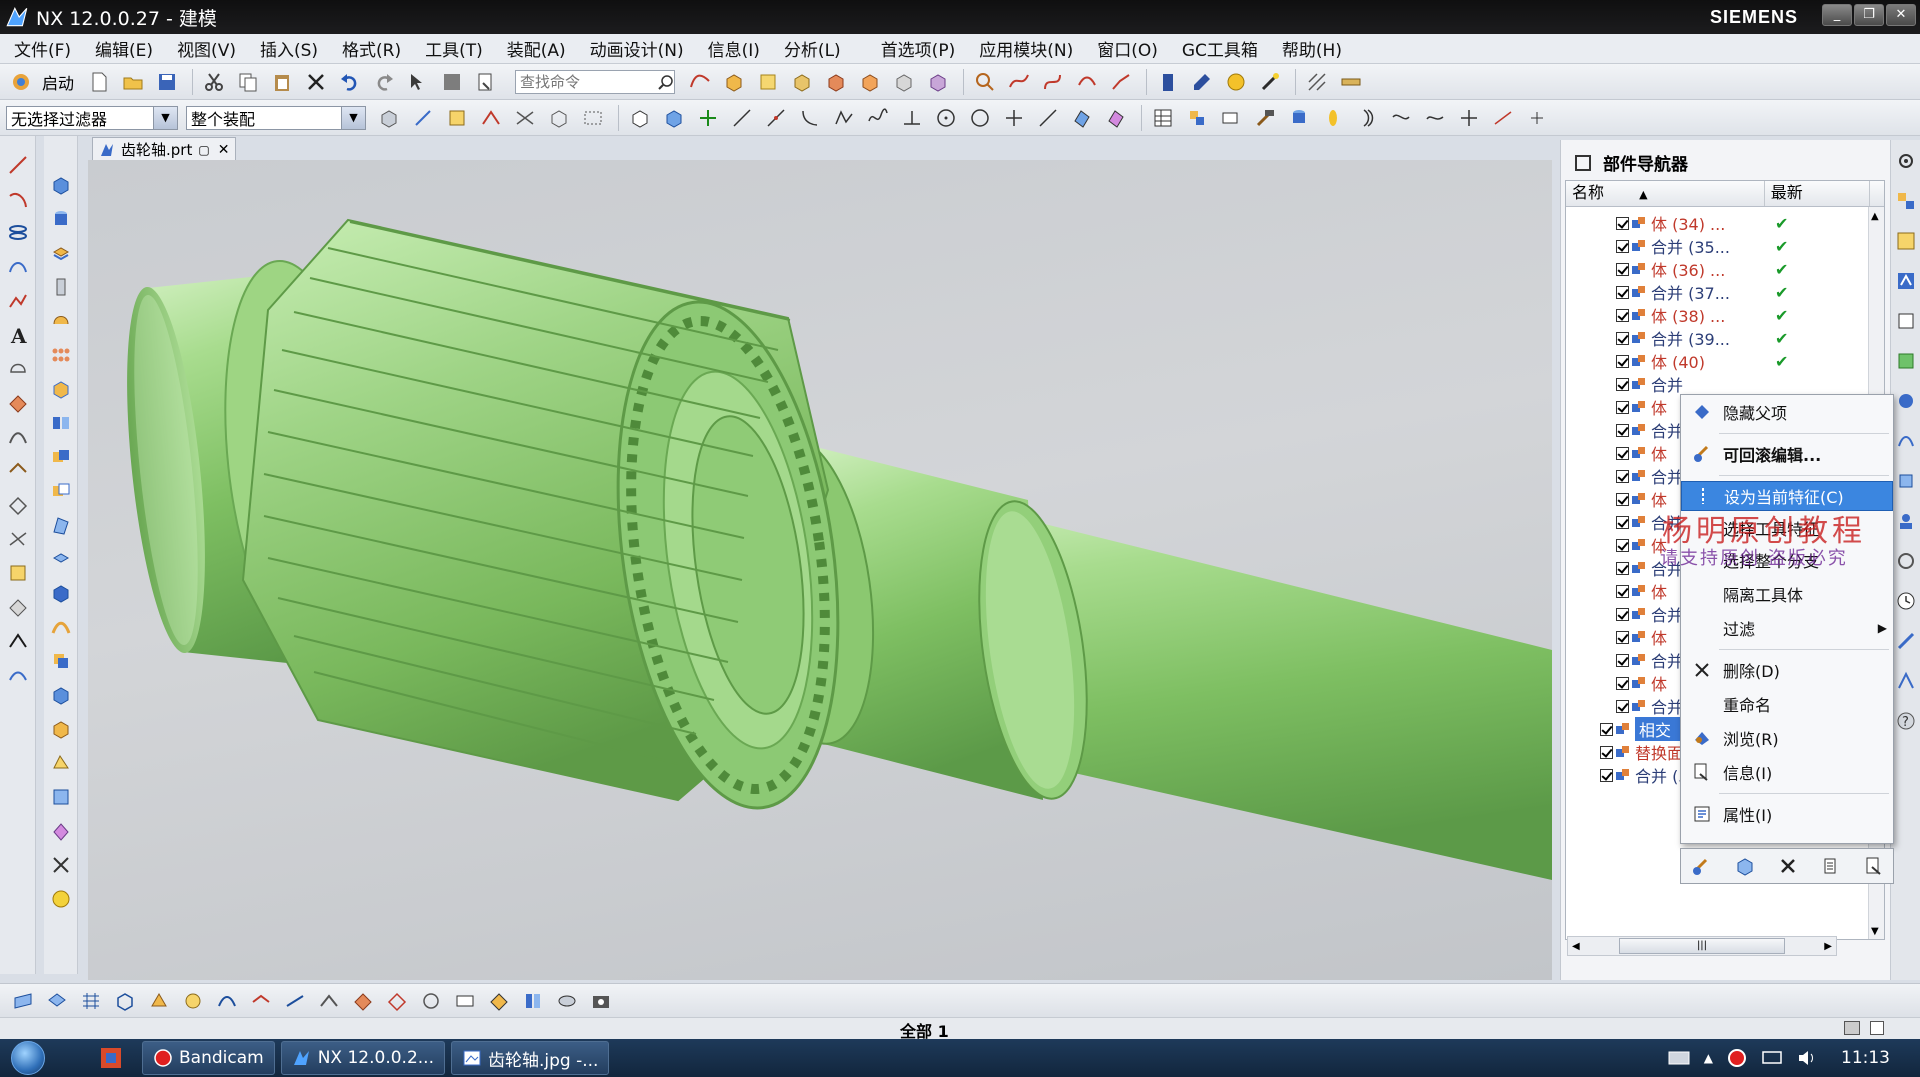  Describe the element at coordinates (227, 1001) in the screenshot. I see `view-left-icon` at that location.